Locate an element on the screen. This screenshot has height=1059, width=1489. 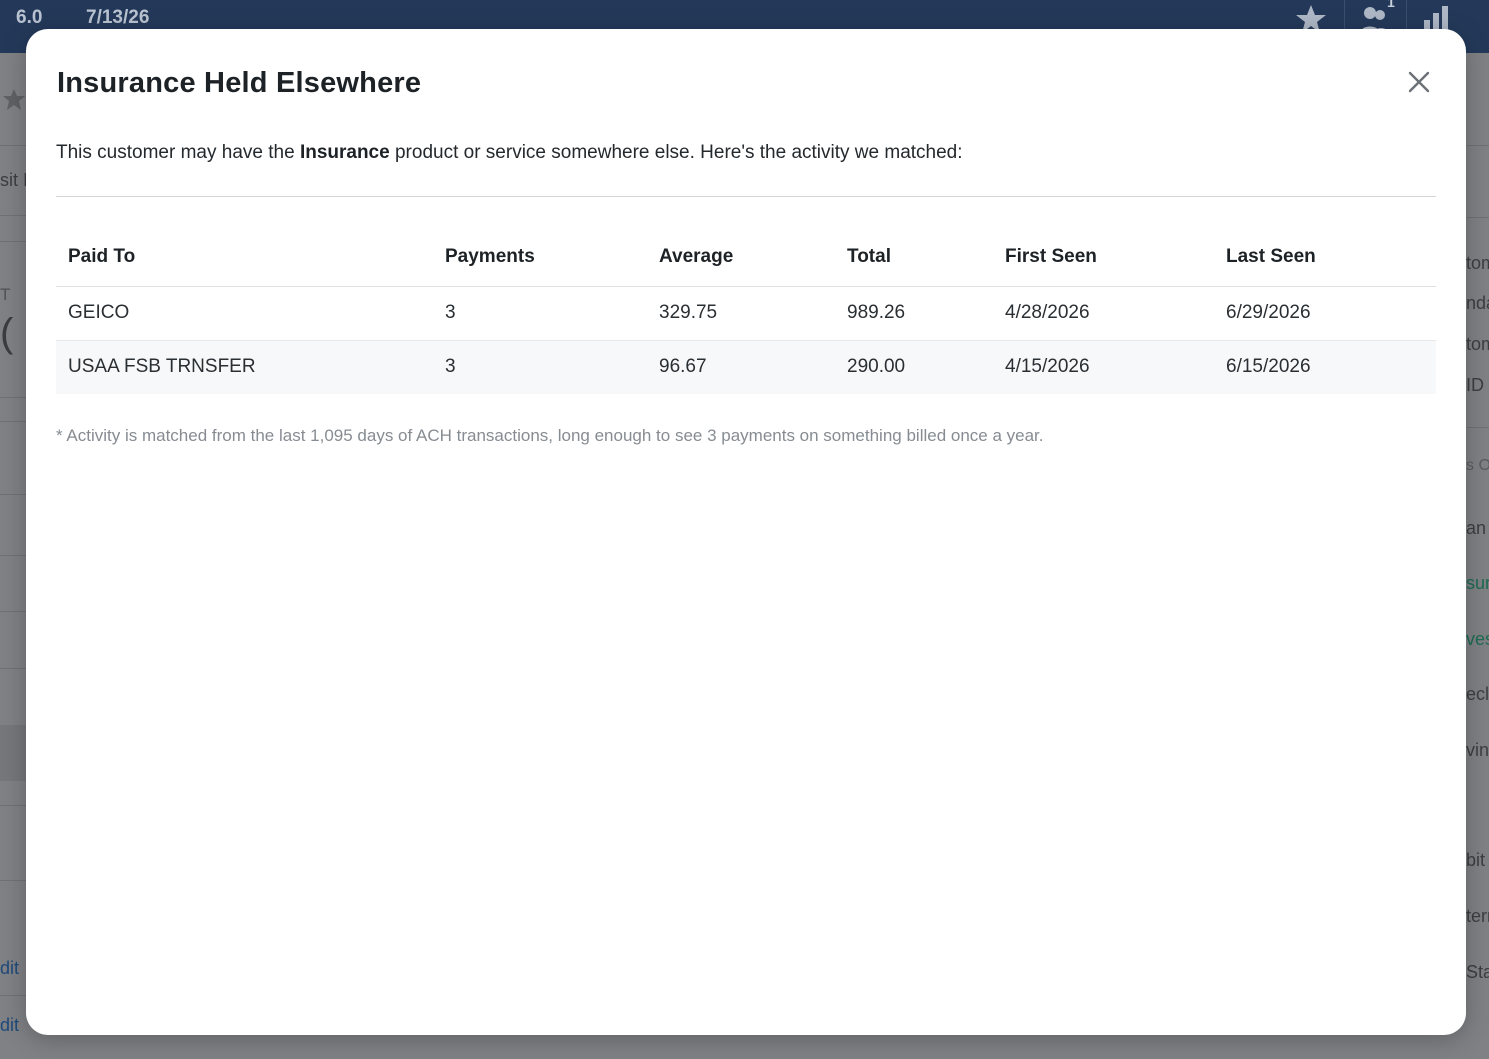
column-header-average: Average is located at coordinates (741, 258).